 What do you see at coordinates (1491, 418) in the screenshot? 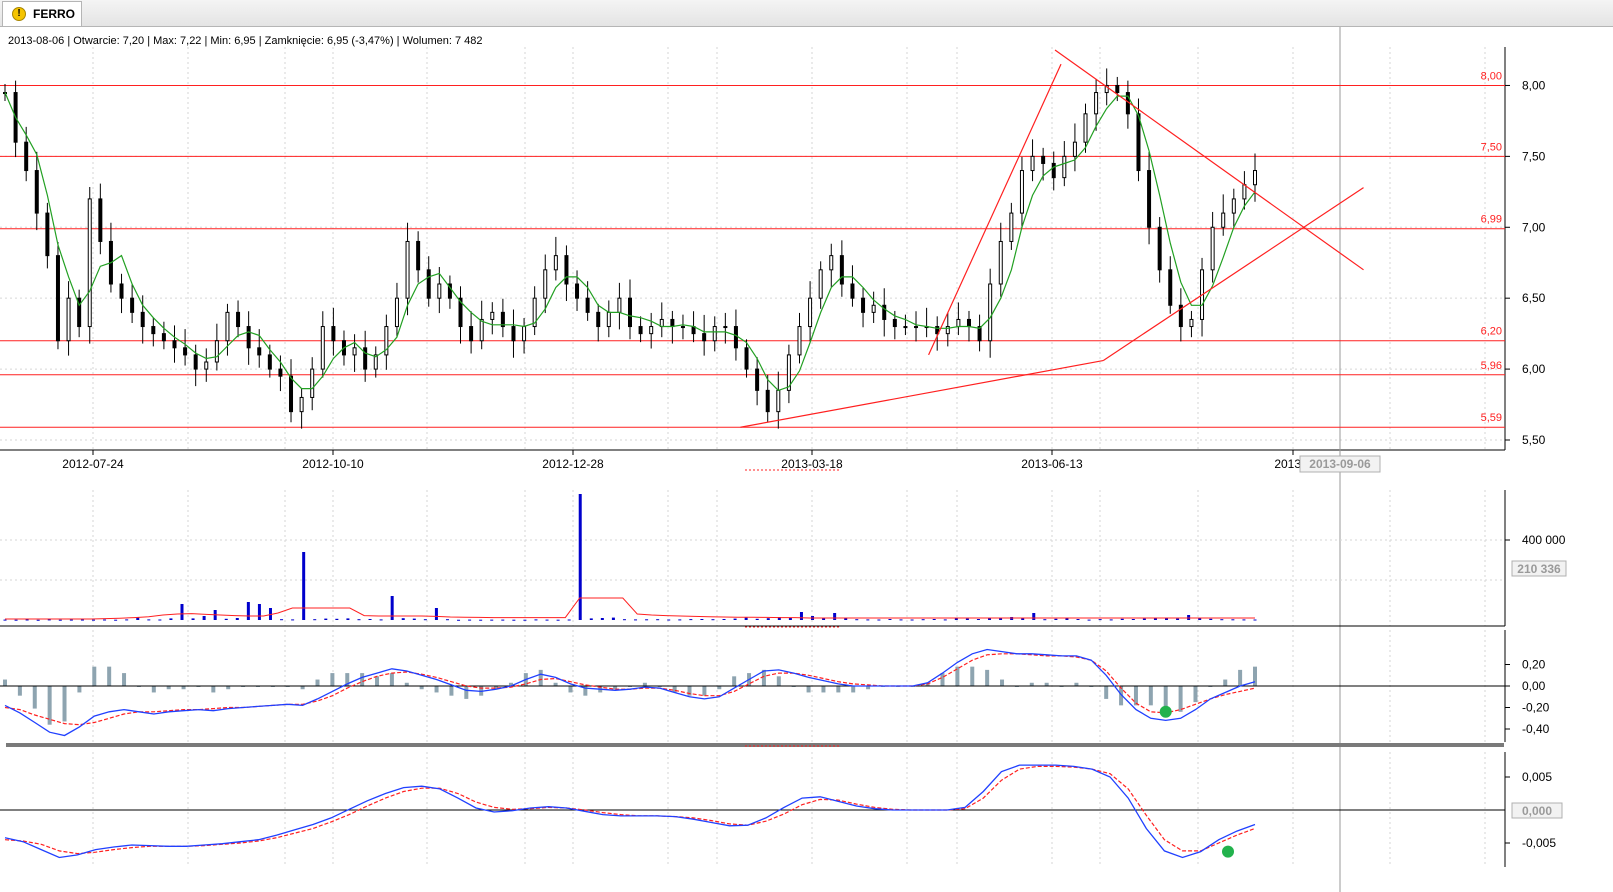
I see `level-label: 5,59` at bounding box center [1491, 418].